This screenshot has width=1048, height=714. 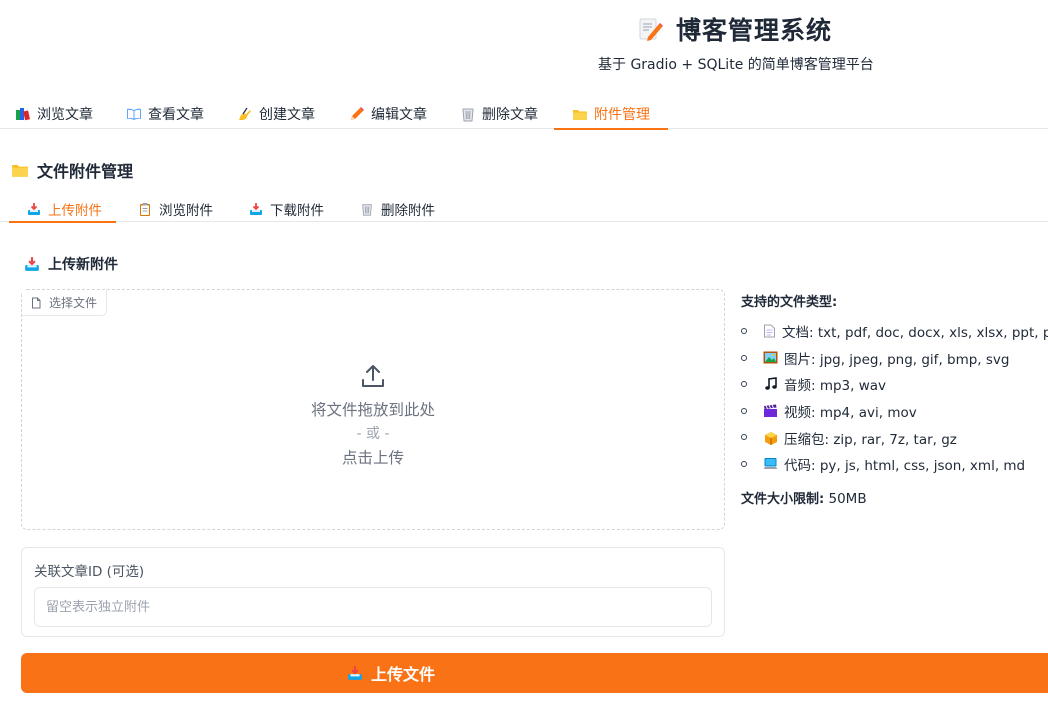 I want to click on upload-button-label: 上传文件, so click(x=402, y=674).